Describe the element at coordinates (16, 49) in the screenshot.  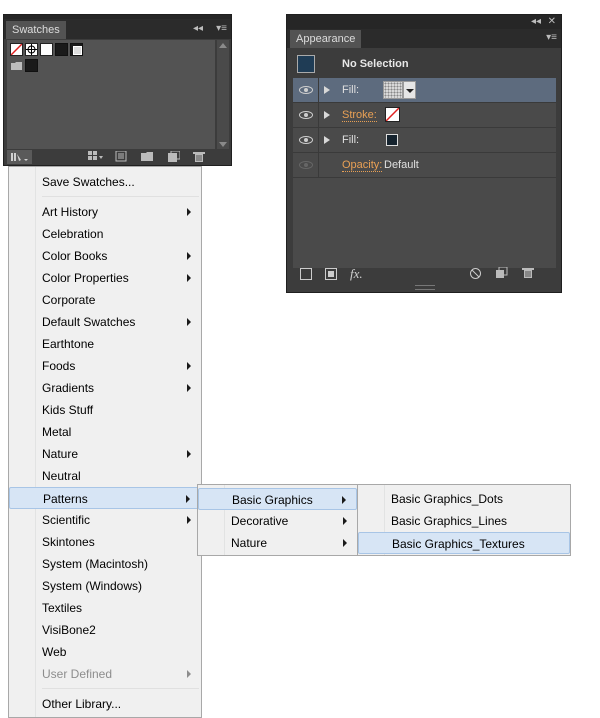
I see `swatch-none` at that location.